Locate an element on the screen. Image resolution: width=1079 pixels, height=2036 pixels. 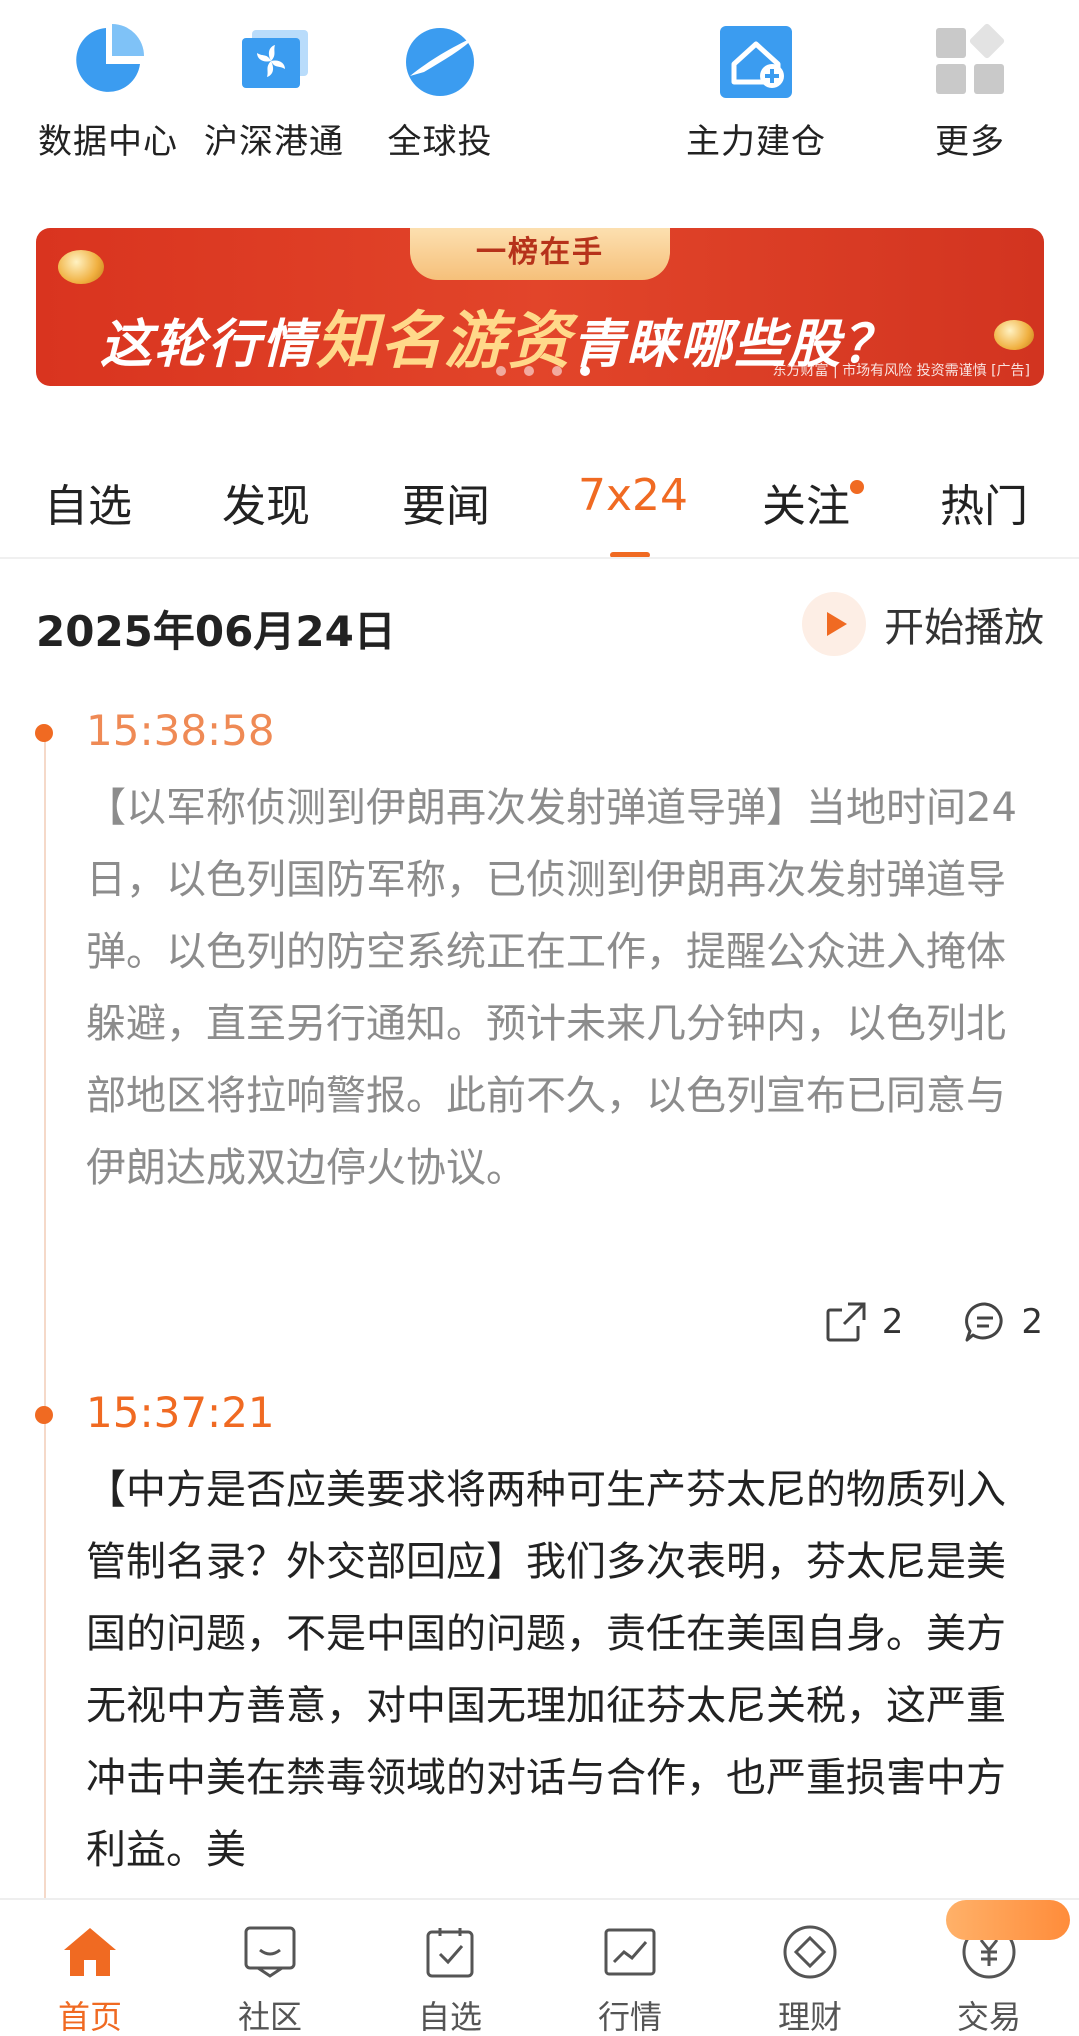
nav-home: 首页 is located at coordinates (90, 1968).